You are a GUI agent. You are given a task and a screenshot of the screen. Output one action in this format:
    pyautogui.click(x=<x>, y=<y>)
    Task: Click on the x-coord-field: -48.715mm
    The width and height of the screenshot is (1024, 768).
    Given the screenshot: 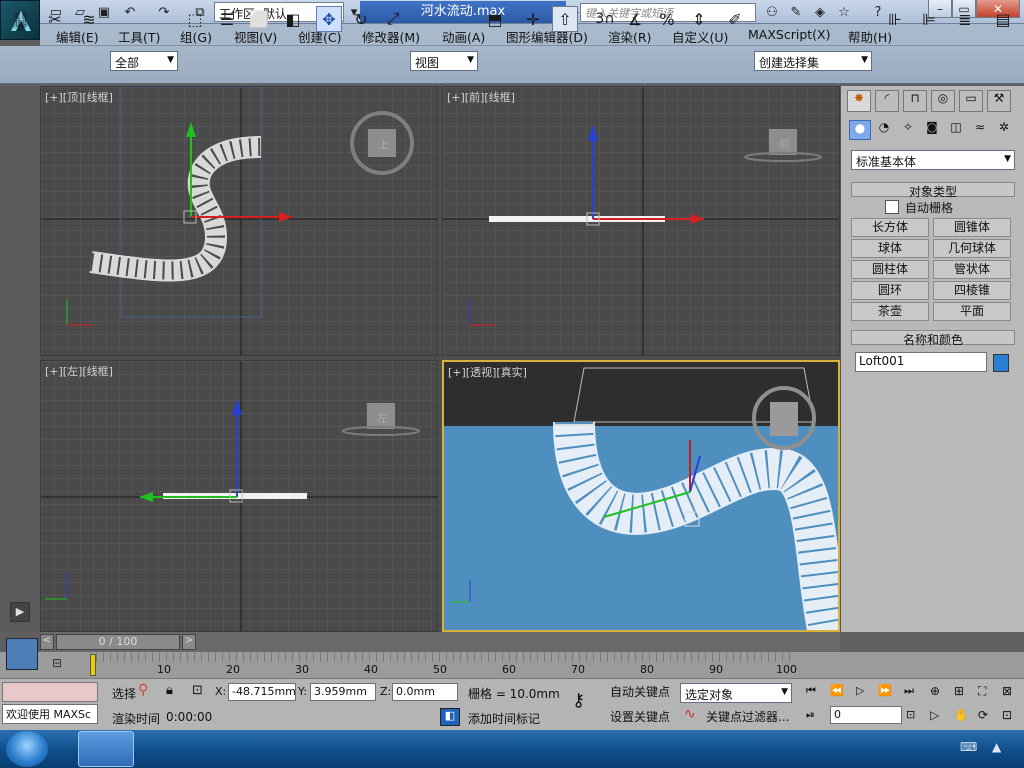 What is the action you would take?
    pyautogui.click(x=262, y=692)
    